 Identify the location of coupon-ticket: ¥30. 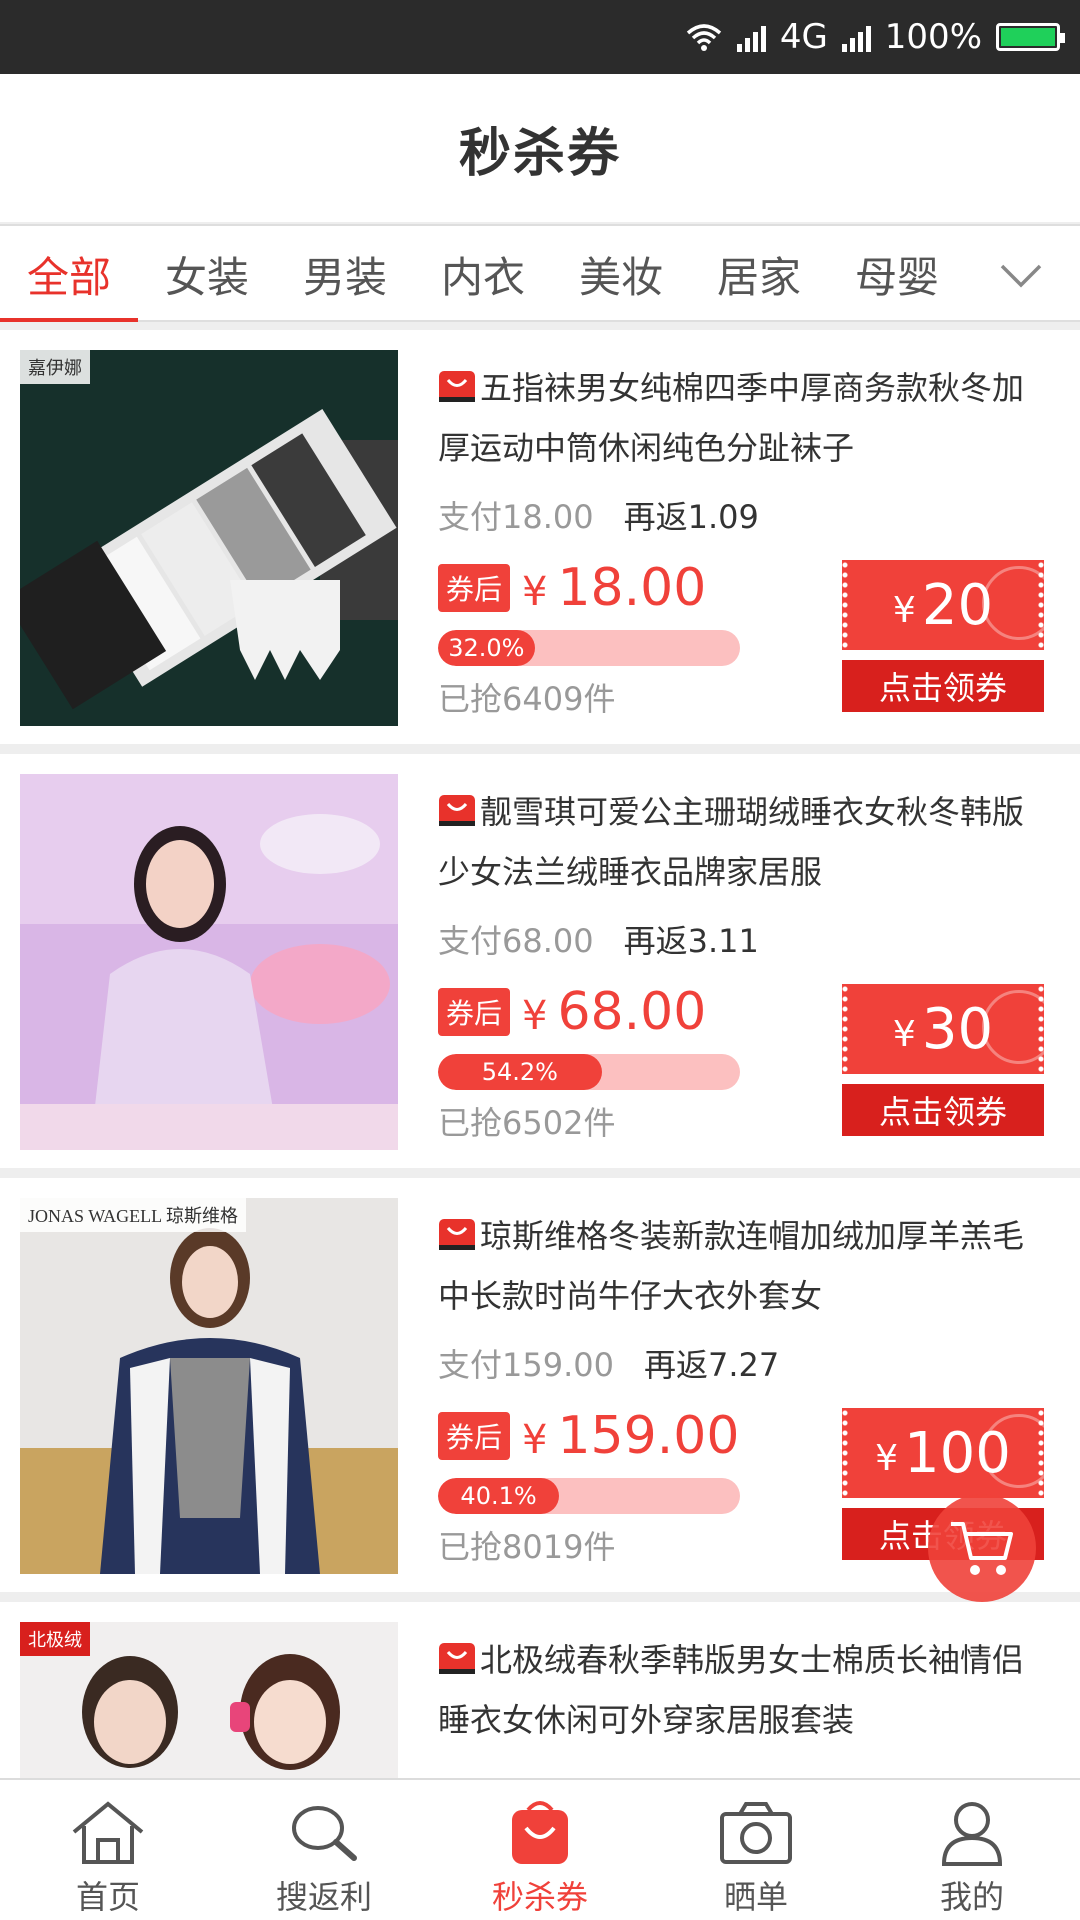
(943, 1029).